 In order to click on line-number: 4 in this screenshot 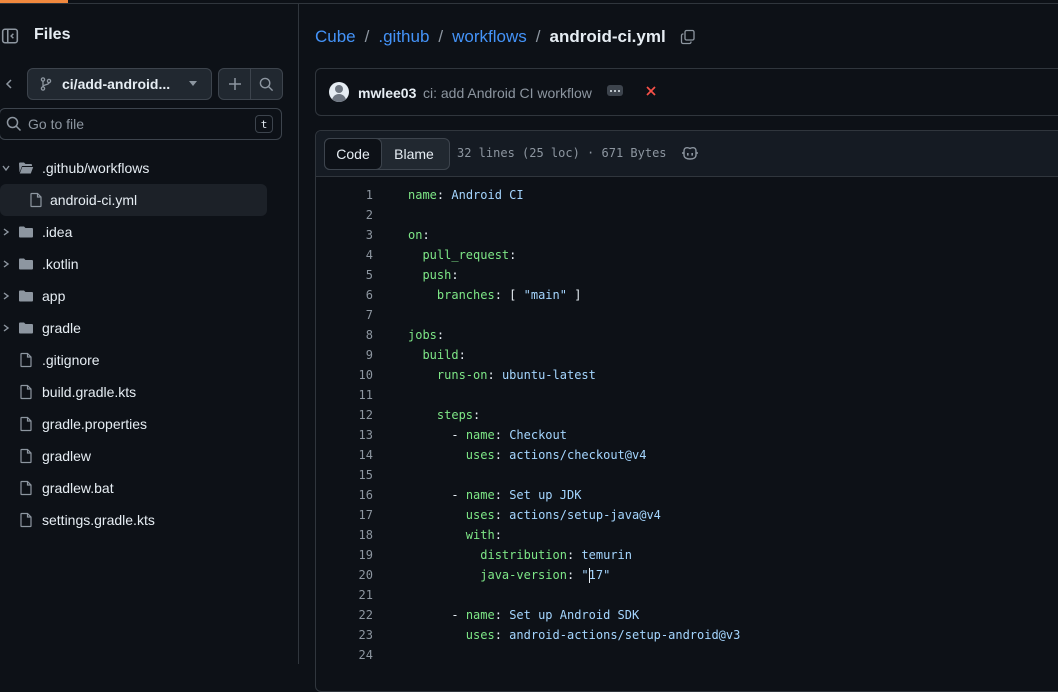, I will do `click(344, 255)`.